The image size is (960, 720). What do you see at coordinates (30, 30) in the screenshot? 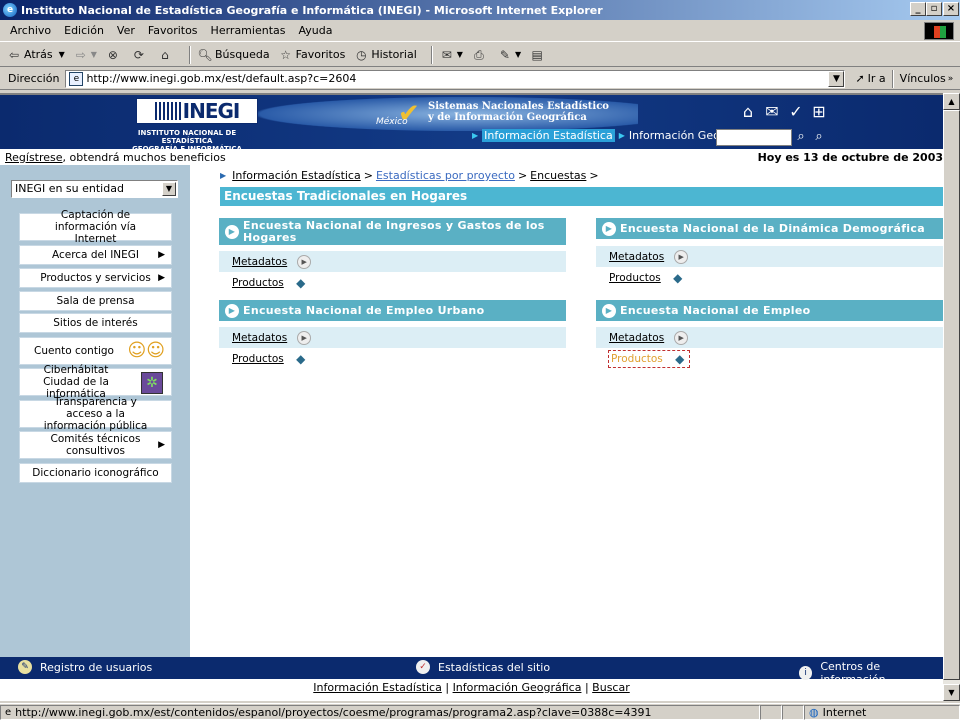
I see `menu-archivo: Archivo` at bounding box center [30, 30].